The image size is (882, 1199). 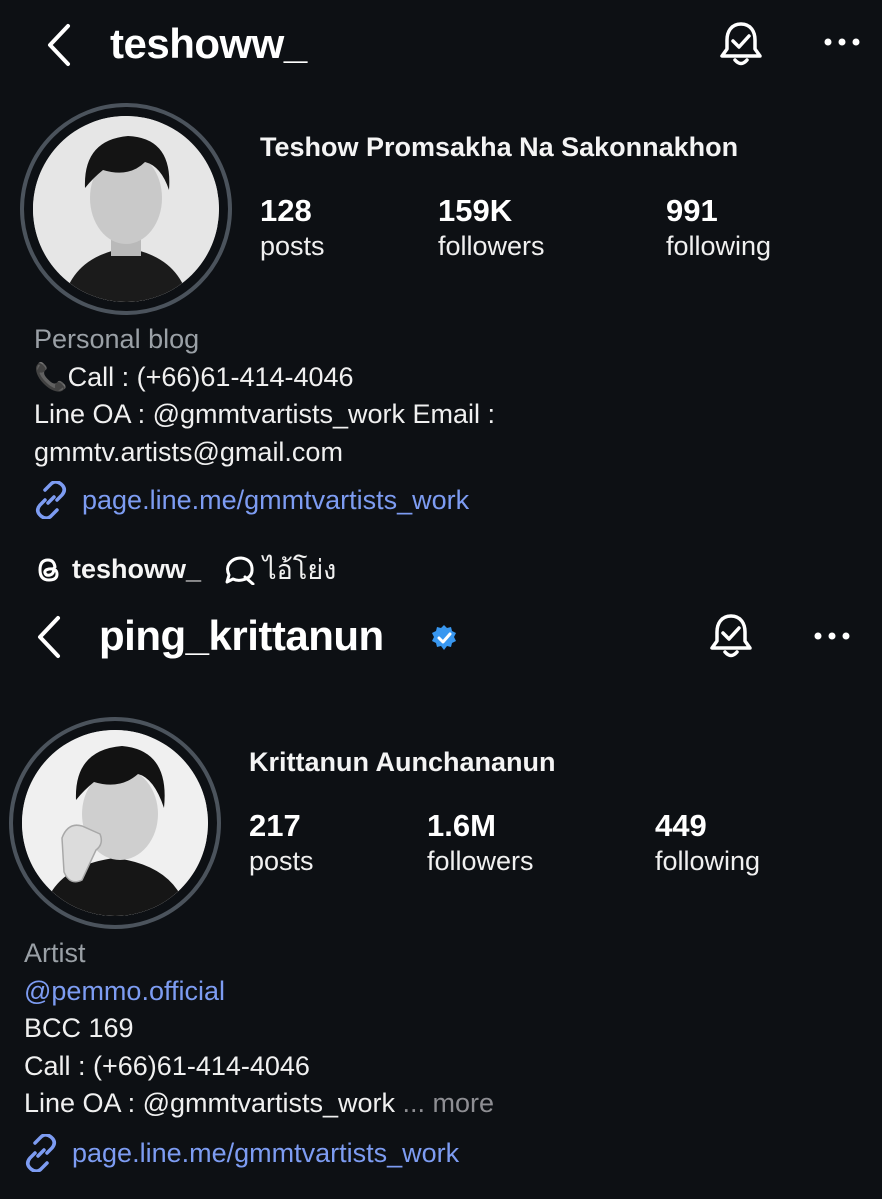 I want to click on stat-followers: 1.6M followers, so click(x=480, y=843).